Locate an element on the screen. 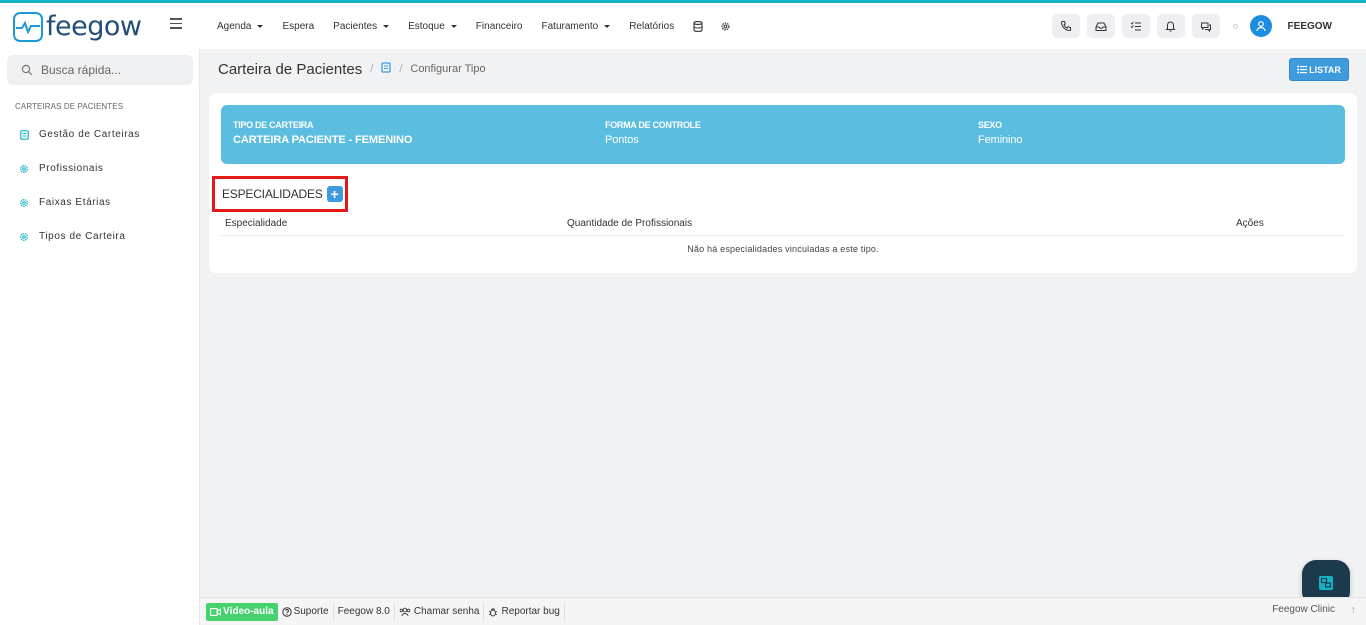 The image size is (1366, 625). chat-button is located at coordinates (1205, 26).